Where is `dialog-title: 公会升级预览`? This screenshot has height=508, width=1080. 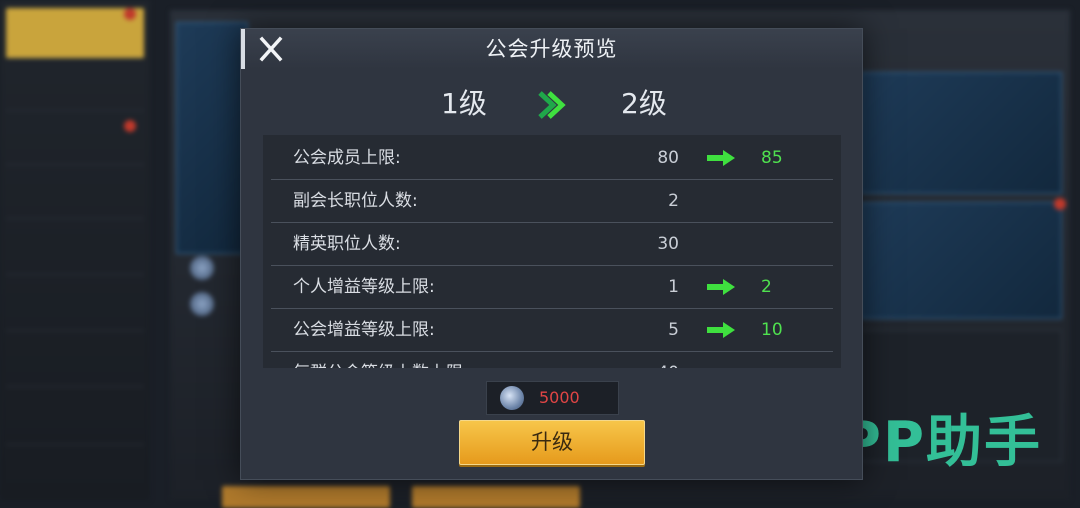
dialog-title: 公会升级预览 is located at coordinates (551, 49).